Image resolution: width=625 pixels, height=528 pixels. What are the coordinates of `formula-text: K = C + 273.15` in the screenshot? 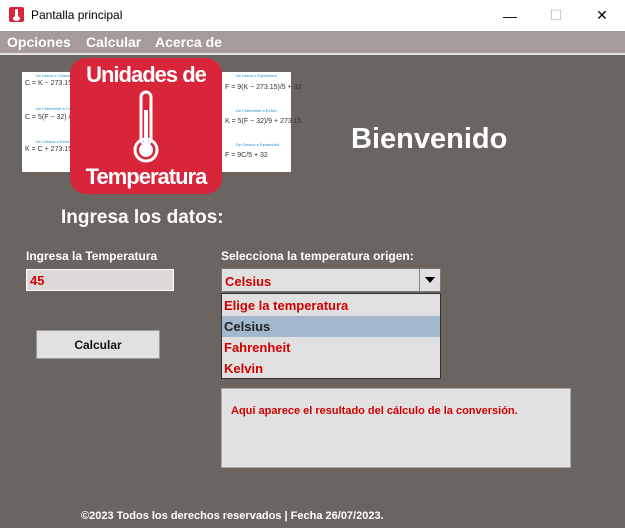 It's located at (49, 149).